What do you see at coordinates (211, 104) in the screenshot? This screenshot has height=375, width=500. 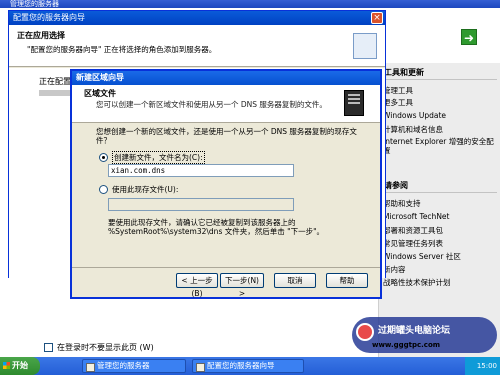 I see `wizard2-subheading: 您可以创建一个新区域文件和使用从另一个 DNS 服务器复制的文件。` at bounding box center [211, 104].